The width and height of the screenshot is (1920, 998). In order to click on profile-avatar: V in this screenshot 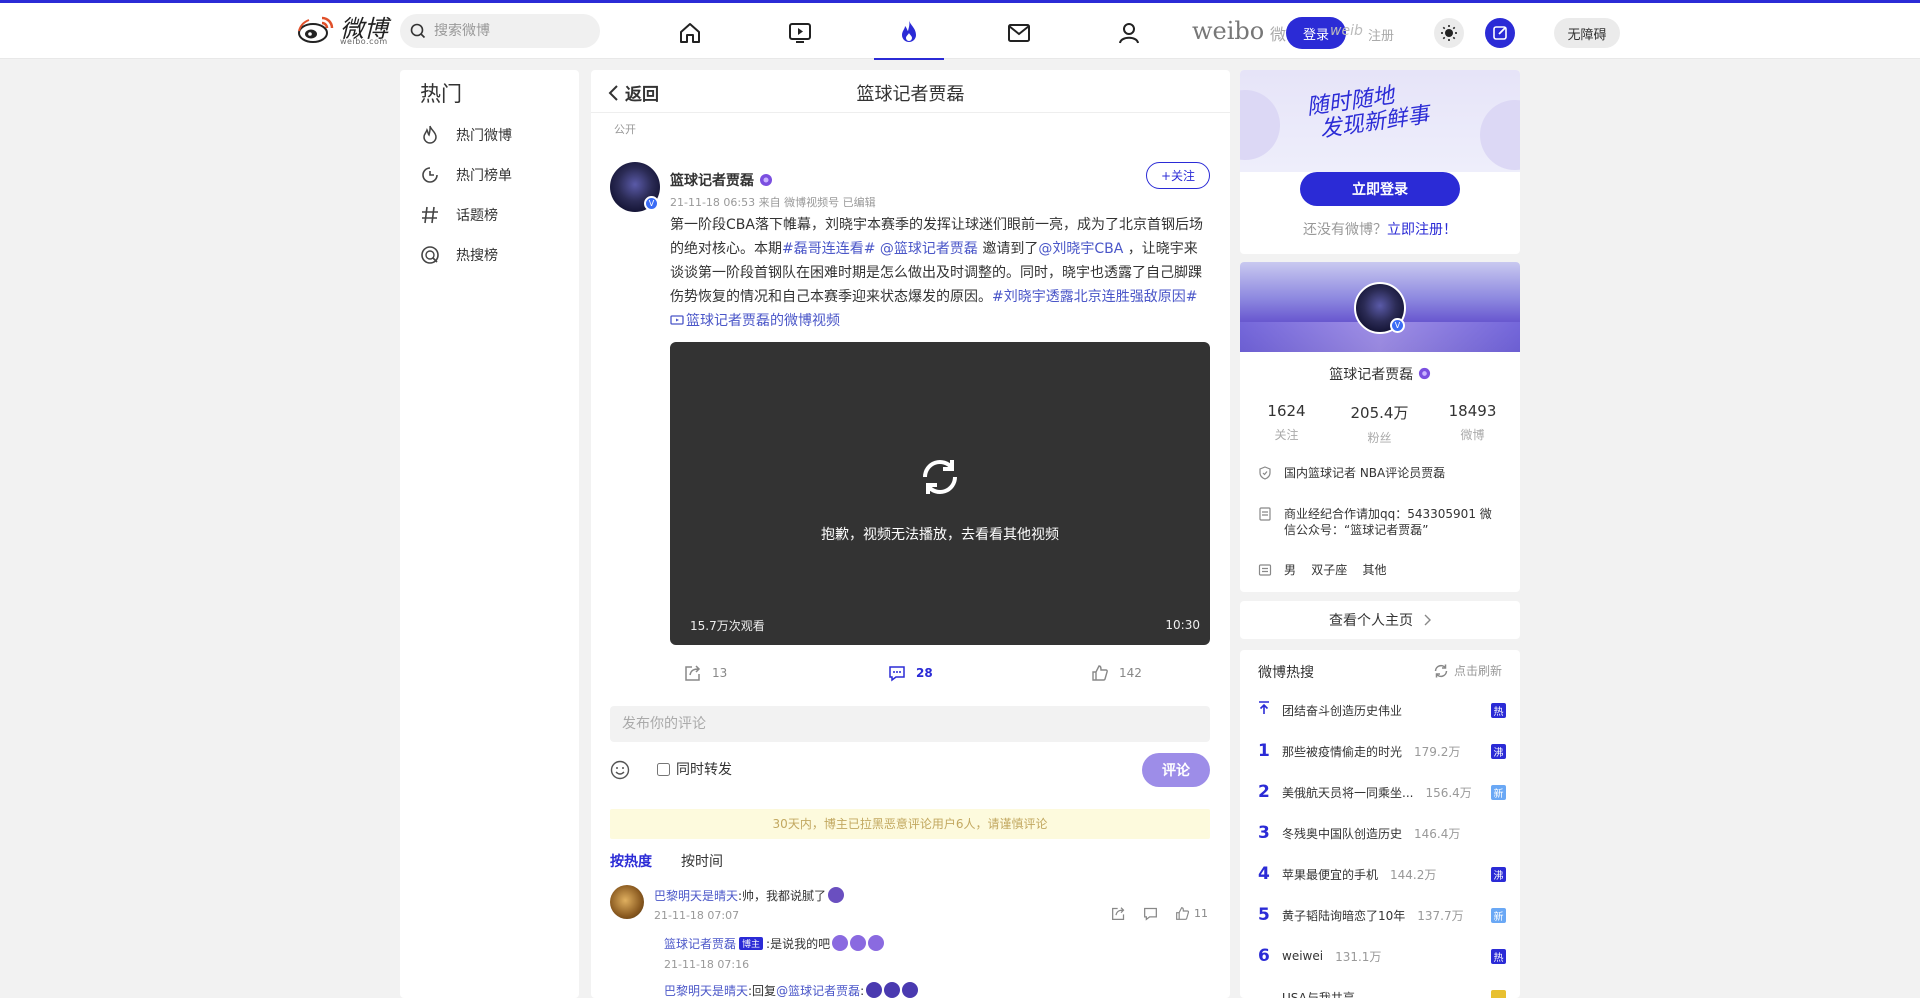, I will do `click(1380, 308)`.